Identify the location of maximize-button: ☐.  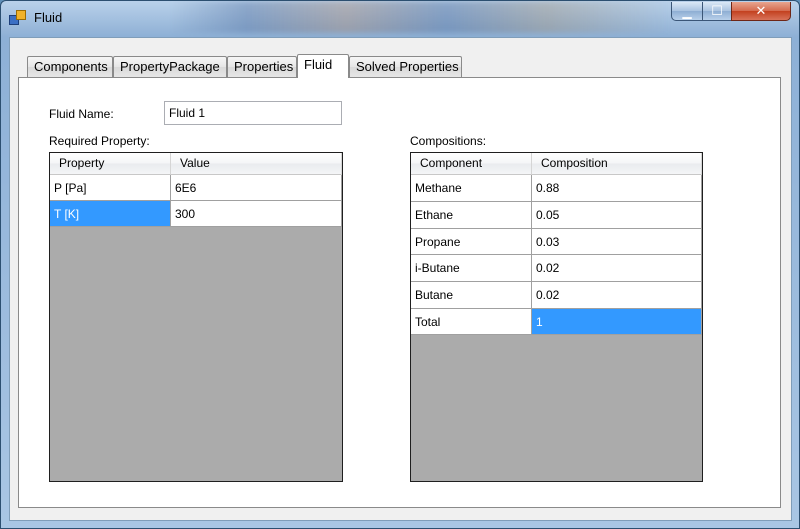
(717, 11).